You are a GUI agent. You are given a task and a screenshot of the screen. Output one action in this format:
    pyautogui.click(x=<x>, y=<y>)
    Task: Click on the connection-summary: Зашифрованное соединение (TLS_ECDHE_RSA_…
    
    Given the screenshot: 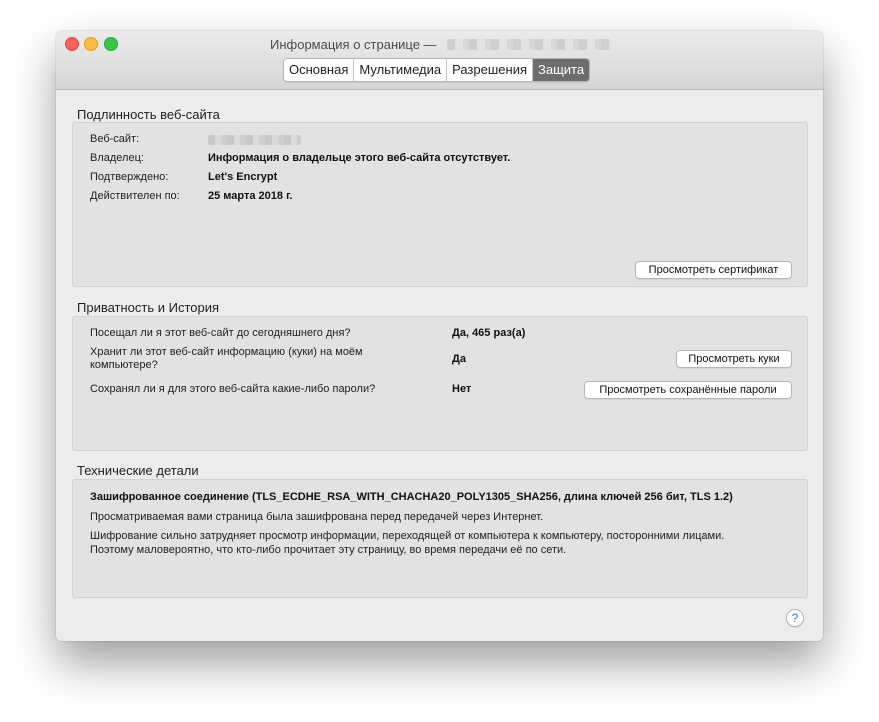 What is the action you would take?
    pyautogui.click(x=411, y=497)
    